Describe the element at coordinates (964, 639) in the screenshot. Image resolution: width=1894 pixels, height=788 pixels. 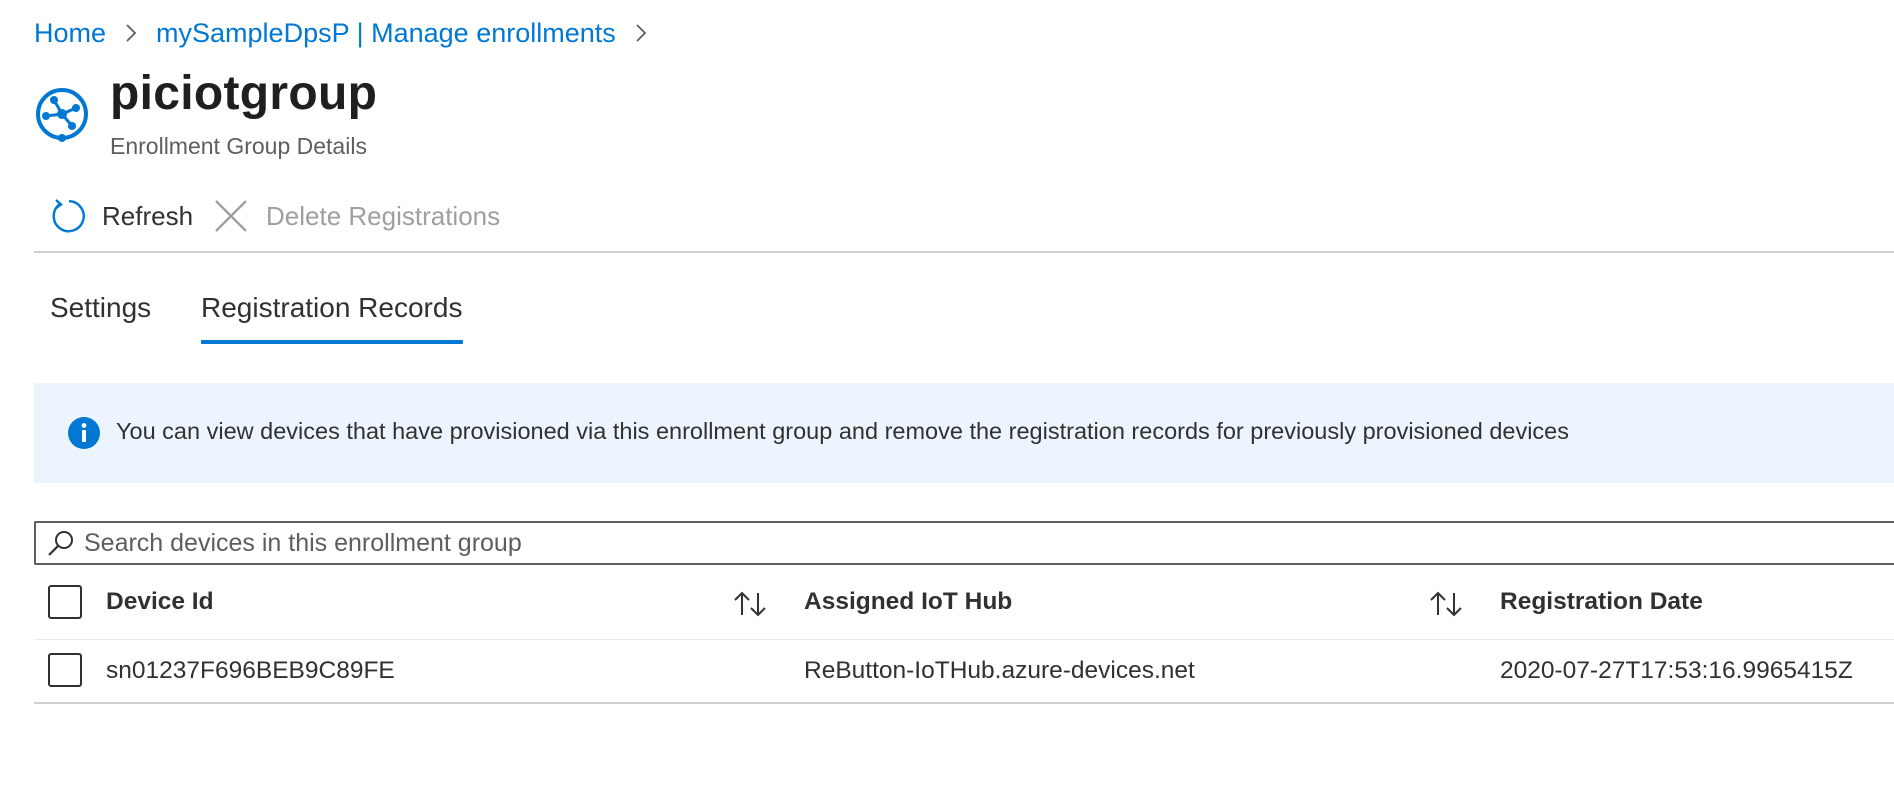
I see `header-divider` at that location.